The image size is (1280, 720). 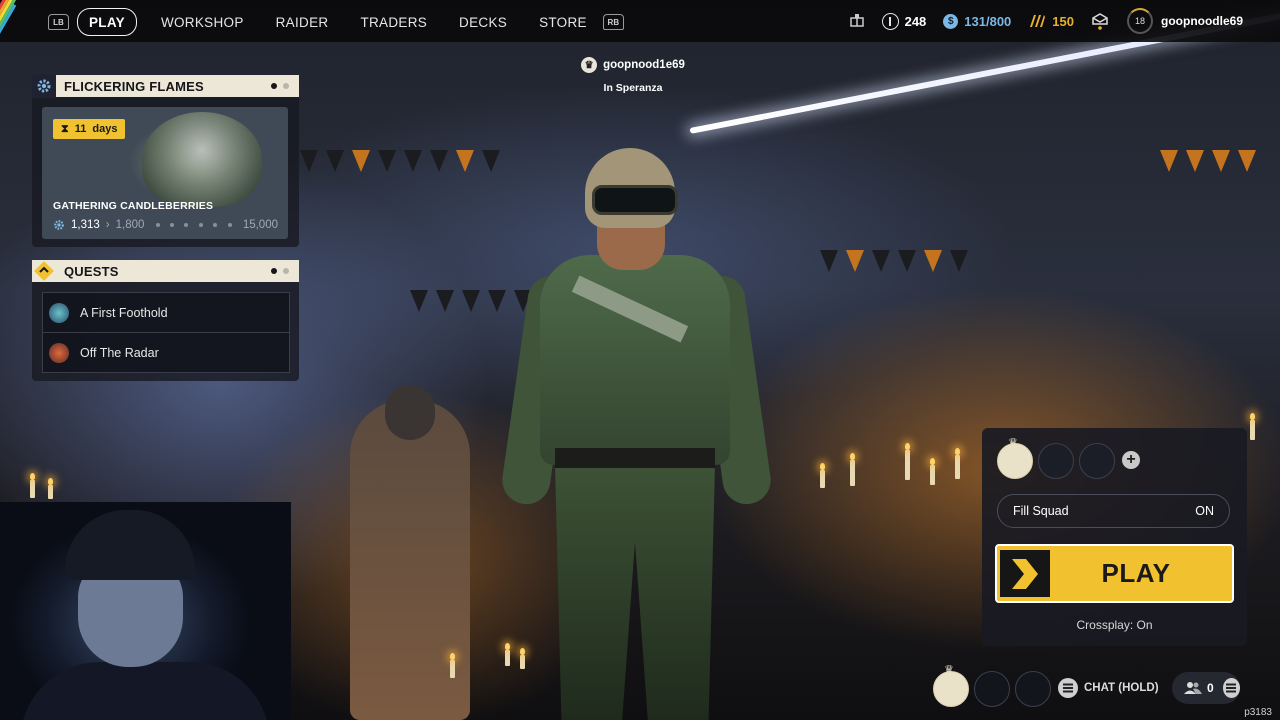 What do you see at coordinates (951, 685) in the screenshot?
I see `party-slot-self: ♛` at bounding box center [951, 685].